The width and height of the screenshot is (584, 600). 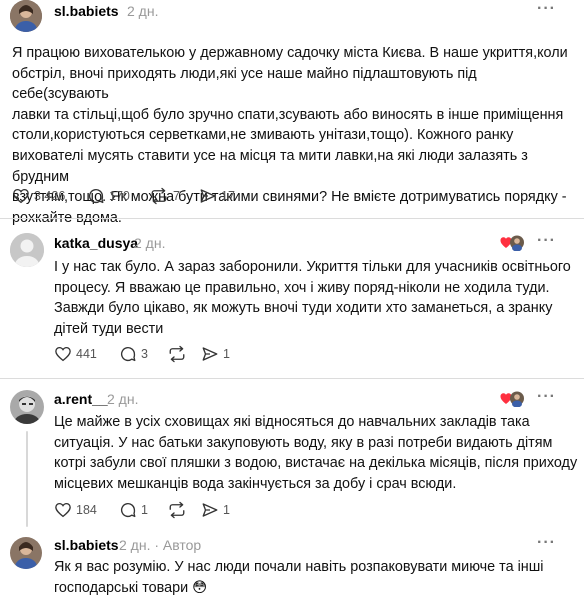 I want to click on reply-count: 3, so click(x=144, y=354).